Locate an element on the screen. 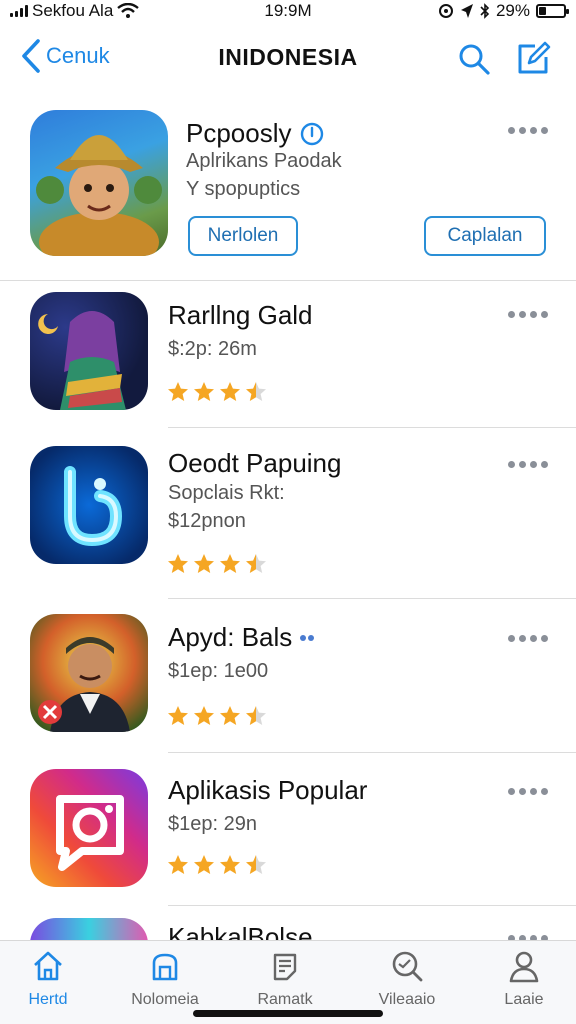  tab-label: Hertd is located at coordinates (48, 999).